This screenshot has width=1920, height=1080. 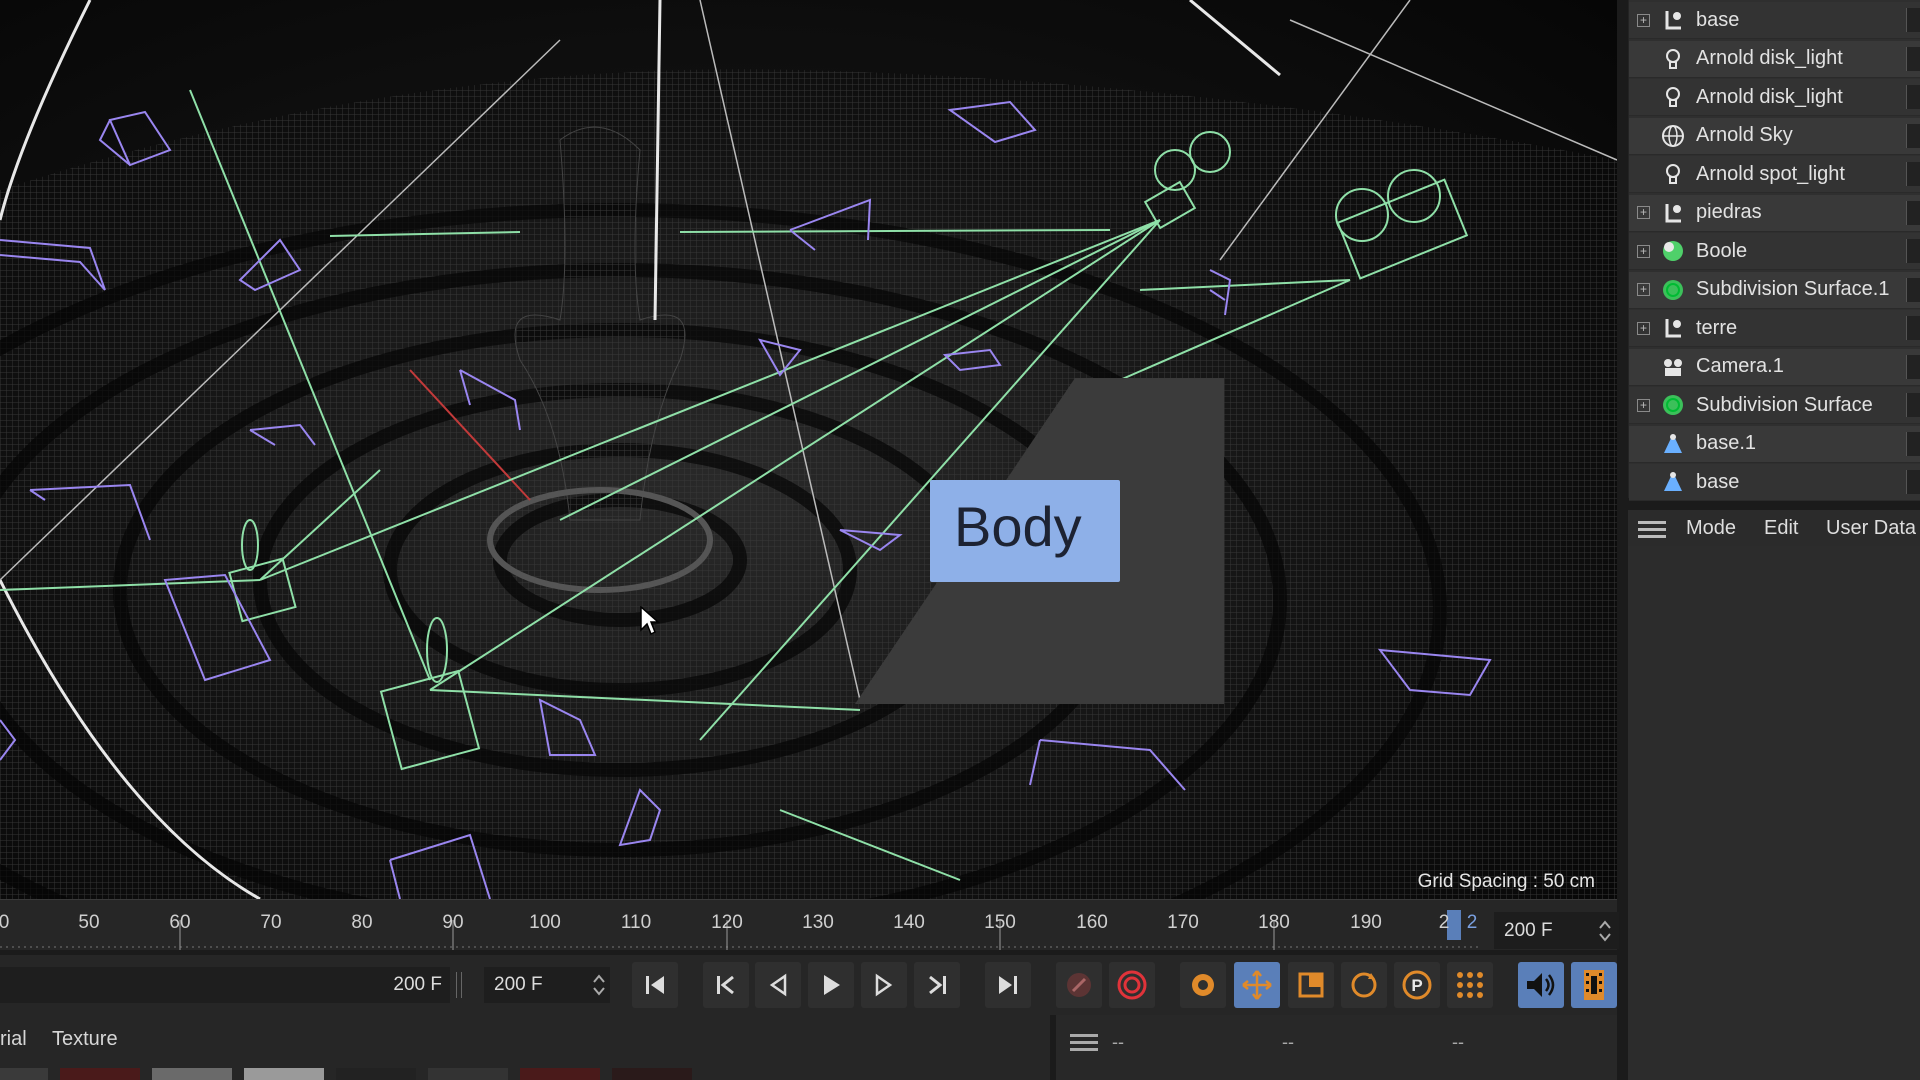 What do you see at coordinates (453, 922) in the screenshot?
I see `tick-label: 90` at bounding box center [453, 922].